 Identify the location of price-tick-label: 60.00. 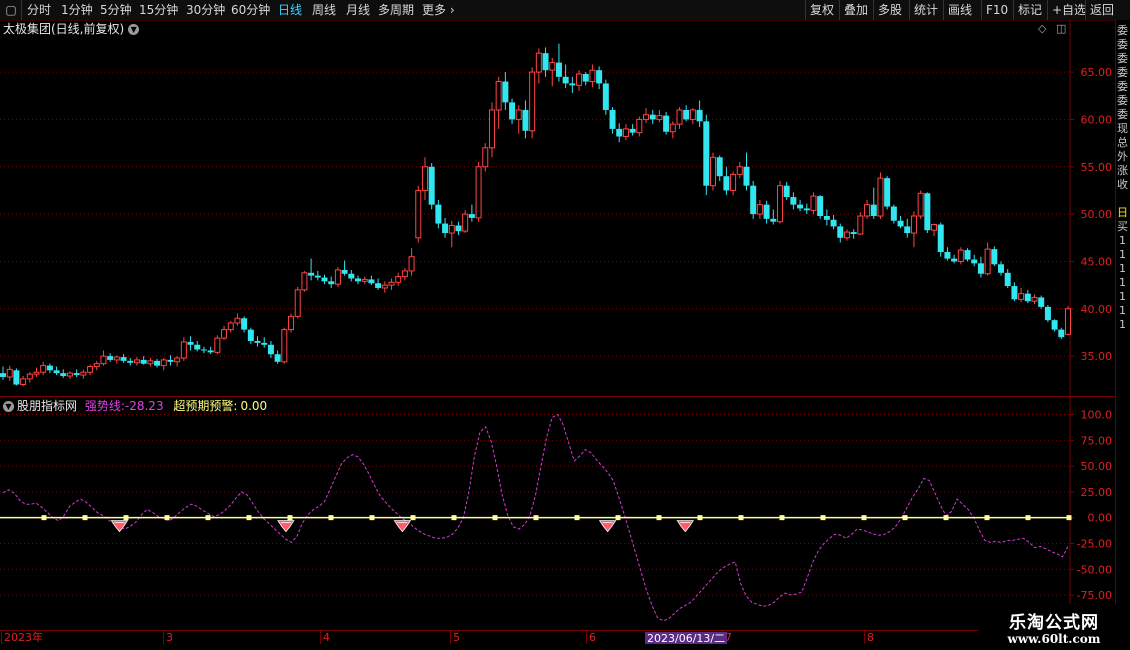
(1097, 119).